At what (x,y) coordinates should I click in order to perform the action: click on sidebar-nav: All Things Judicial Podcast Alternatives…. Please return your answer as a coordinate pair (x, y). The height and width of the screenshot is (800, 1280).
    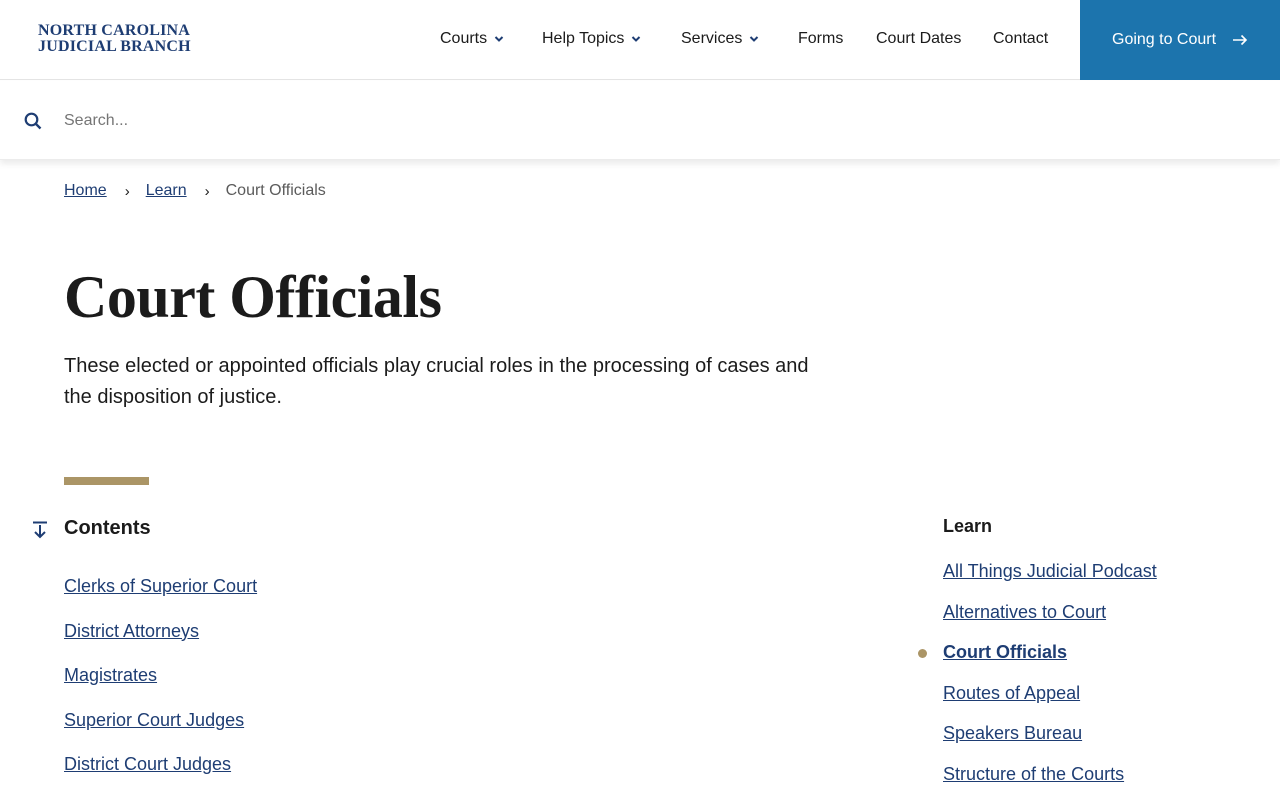
    Looking at the image, I should click on (1037, 680).